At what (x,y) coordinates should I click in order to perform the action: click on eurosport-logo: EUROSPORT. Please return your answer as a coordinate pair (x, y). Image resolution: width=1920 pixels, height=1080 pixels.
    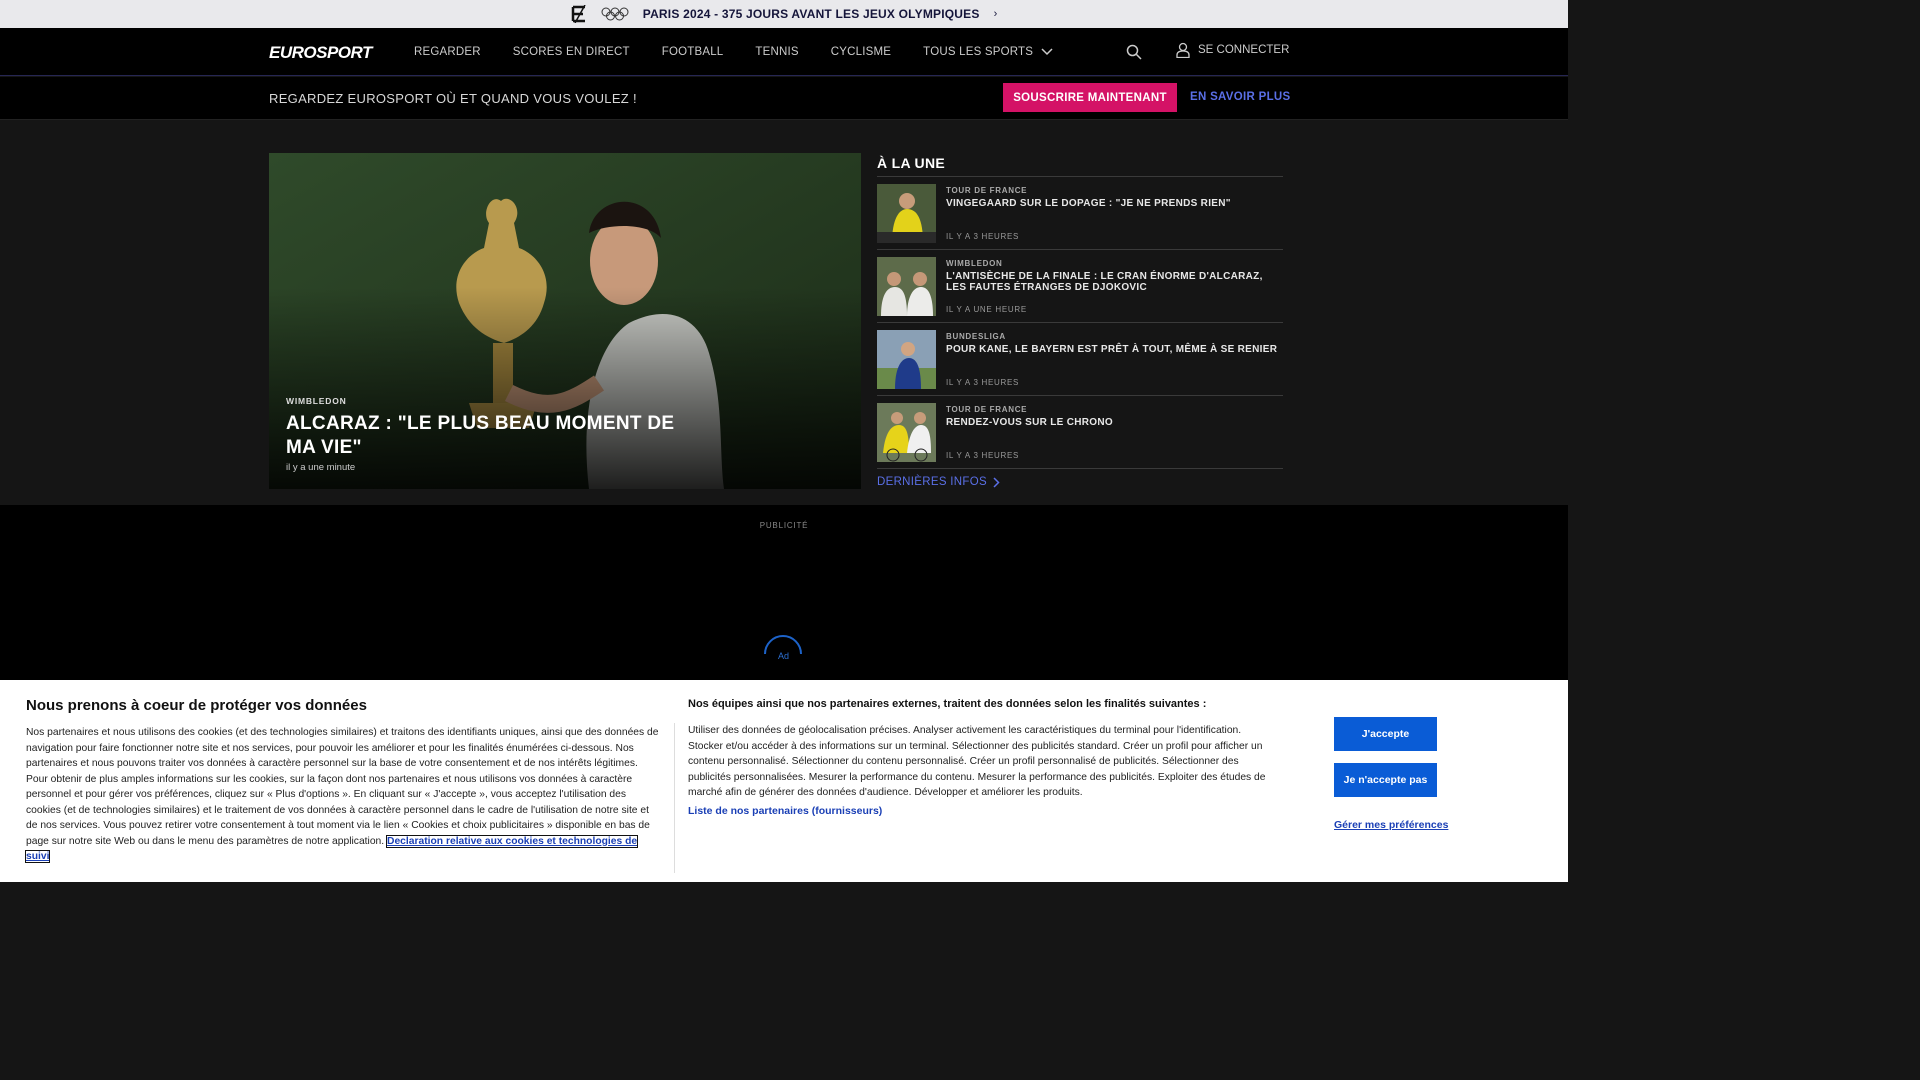
    Looking at the image, I should click on (320, 53).